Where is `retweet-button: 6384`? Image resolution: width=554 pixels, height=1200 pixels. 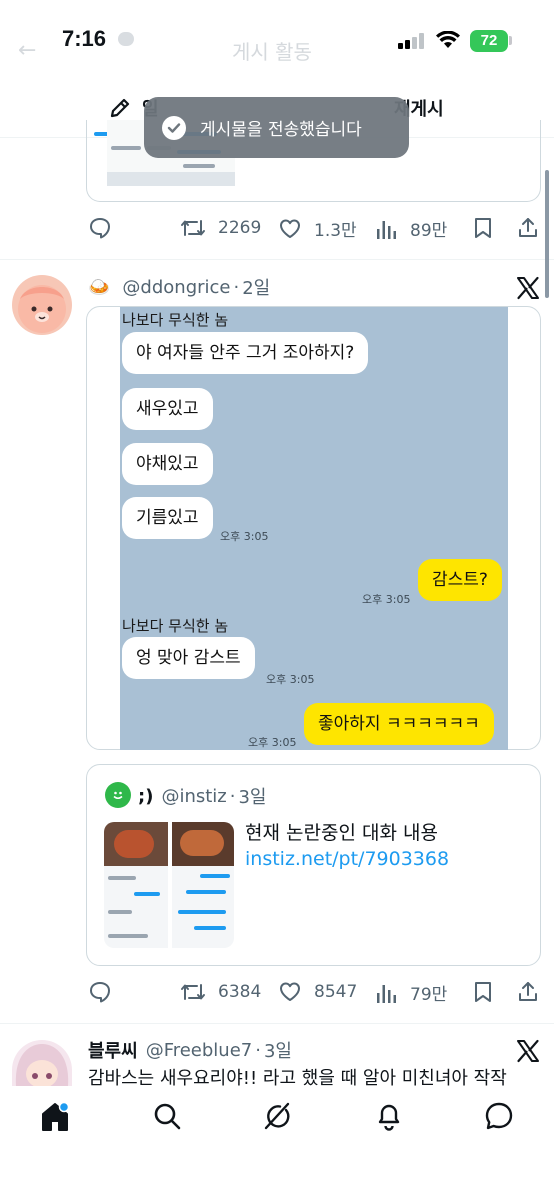 retweet-button: 6384 is located at coordinates (220, 992).